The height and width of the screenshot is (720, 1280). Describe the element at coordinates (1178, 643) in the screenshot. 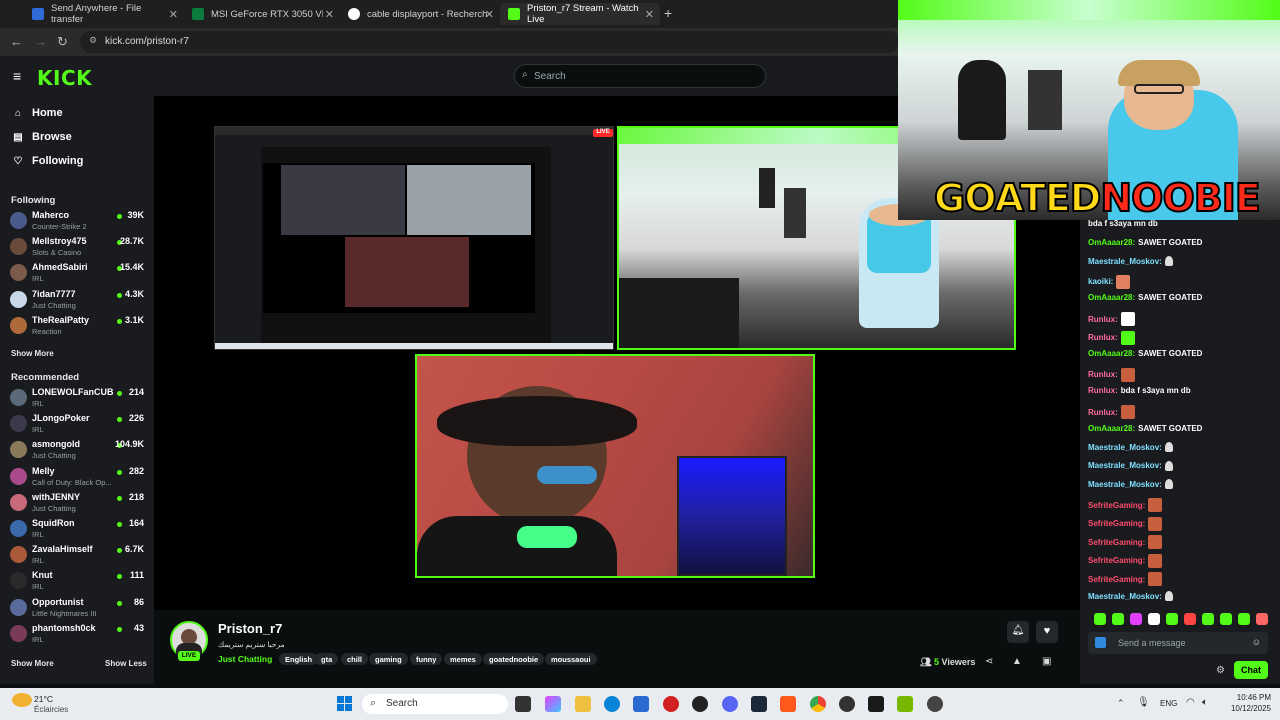

I see `chat-input: Send a message ☺` at that location.